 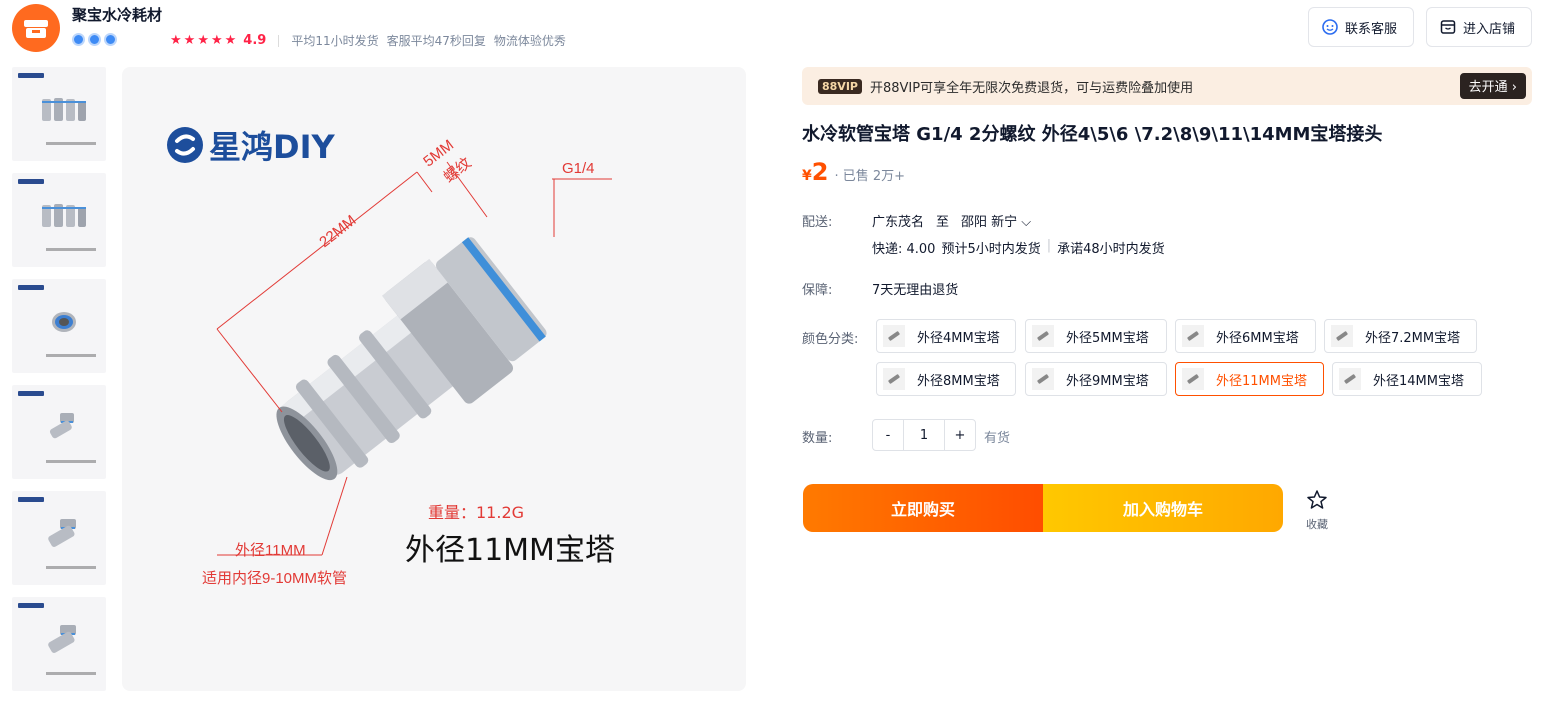 What do you see at coordinates (1031, 88) in the screenshot?
I see `vip-text: 开88VIP可享全年无限次免费退货，可与运费险叠加使用` at bounding box center [1031, 88].